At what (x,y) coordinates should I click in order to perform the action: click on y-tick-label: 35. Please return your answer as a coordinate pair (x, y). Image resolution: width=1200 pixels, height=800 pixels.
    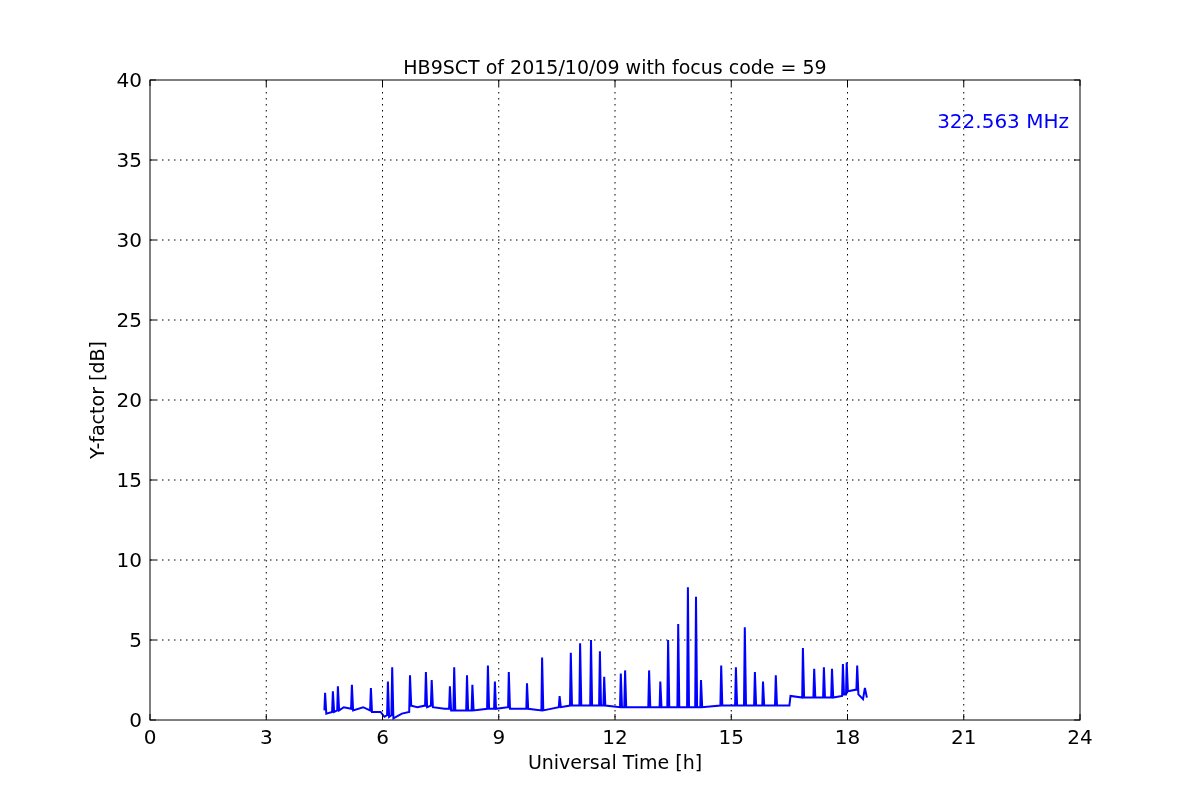
    Looking at the image, I should click on (129, 160).